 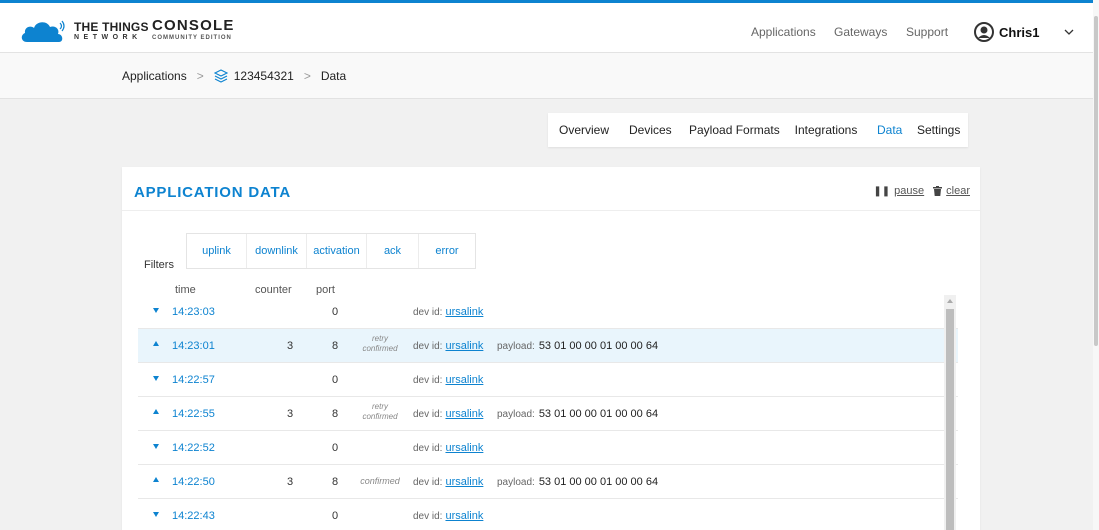 What do you see at coordinates (277, 251) in the screenshot?
I see `filter-downlink: downlink` at bounding box center [277, 251].